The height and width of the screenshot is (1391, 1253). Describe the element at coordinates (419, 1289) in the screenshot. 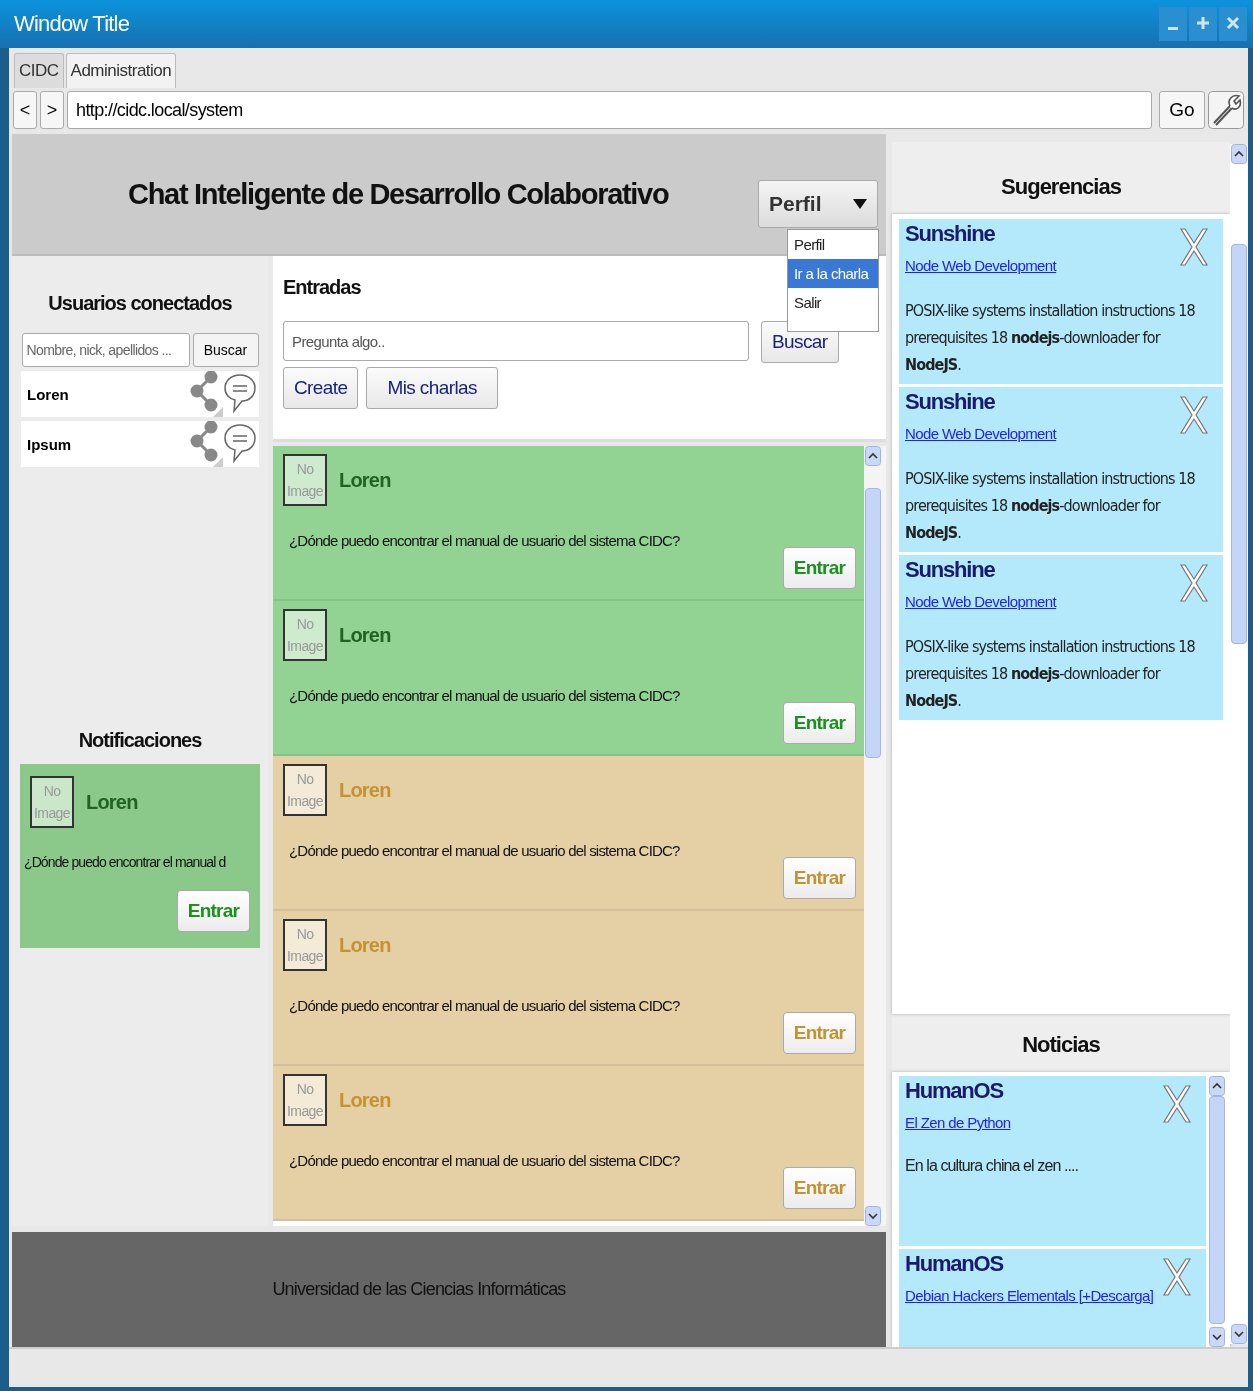

I see `footer-text: Universidad de las Ciencias Informáticas` at that location.